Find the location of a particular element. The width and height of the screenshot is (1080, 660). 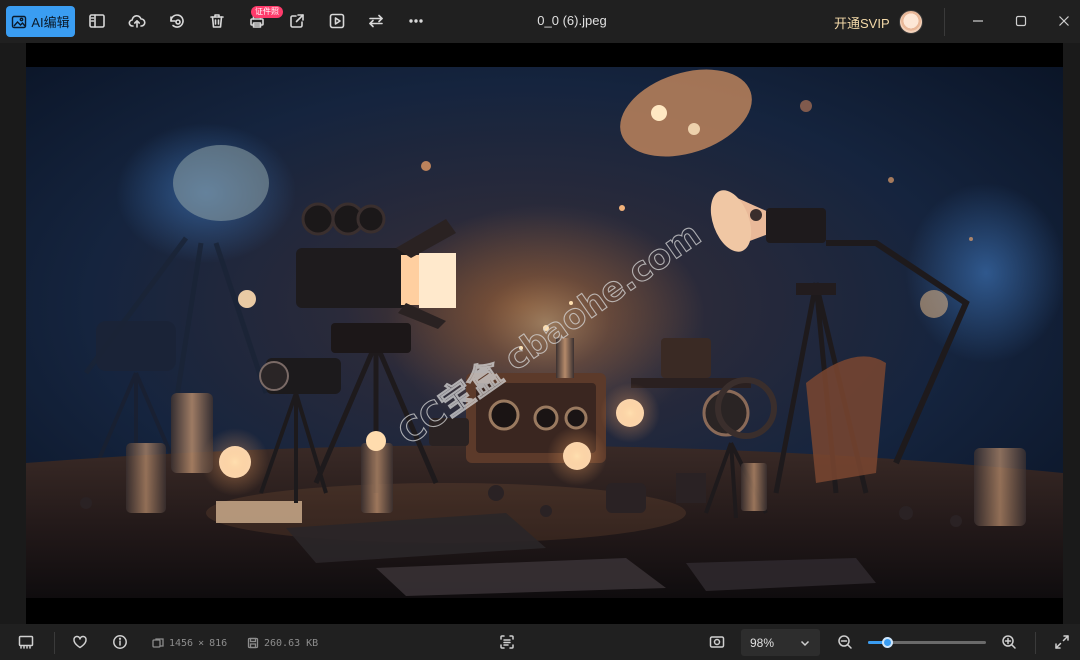

status-bar: 1456 × 816 260.63 KB 98% is located at coordinates (540, 642).